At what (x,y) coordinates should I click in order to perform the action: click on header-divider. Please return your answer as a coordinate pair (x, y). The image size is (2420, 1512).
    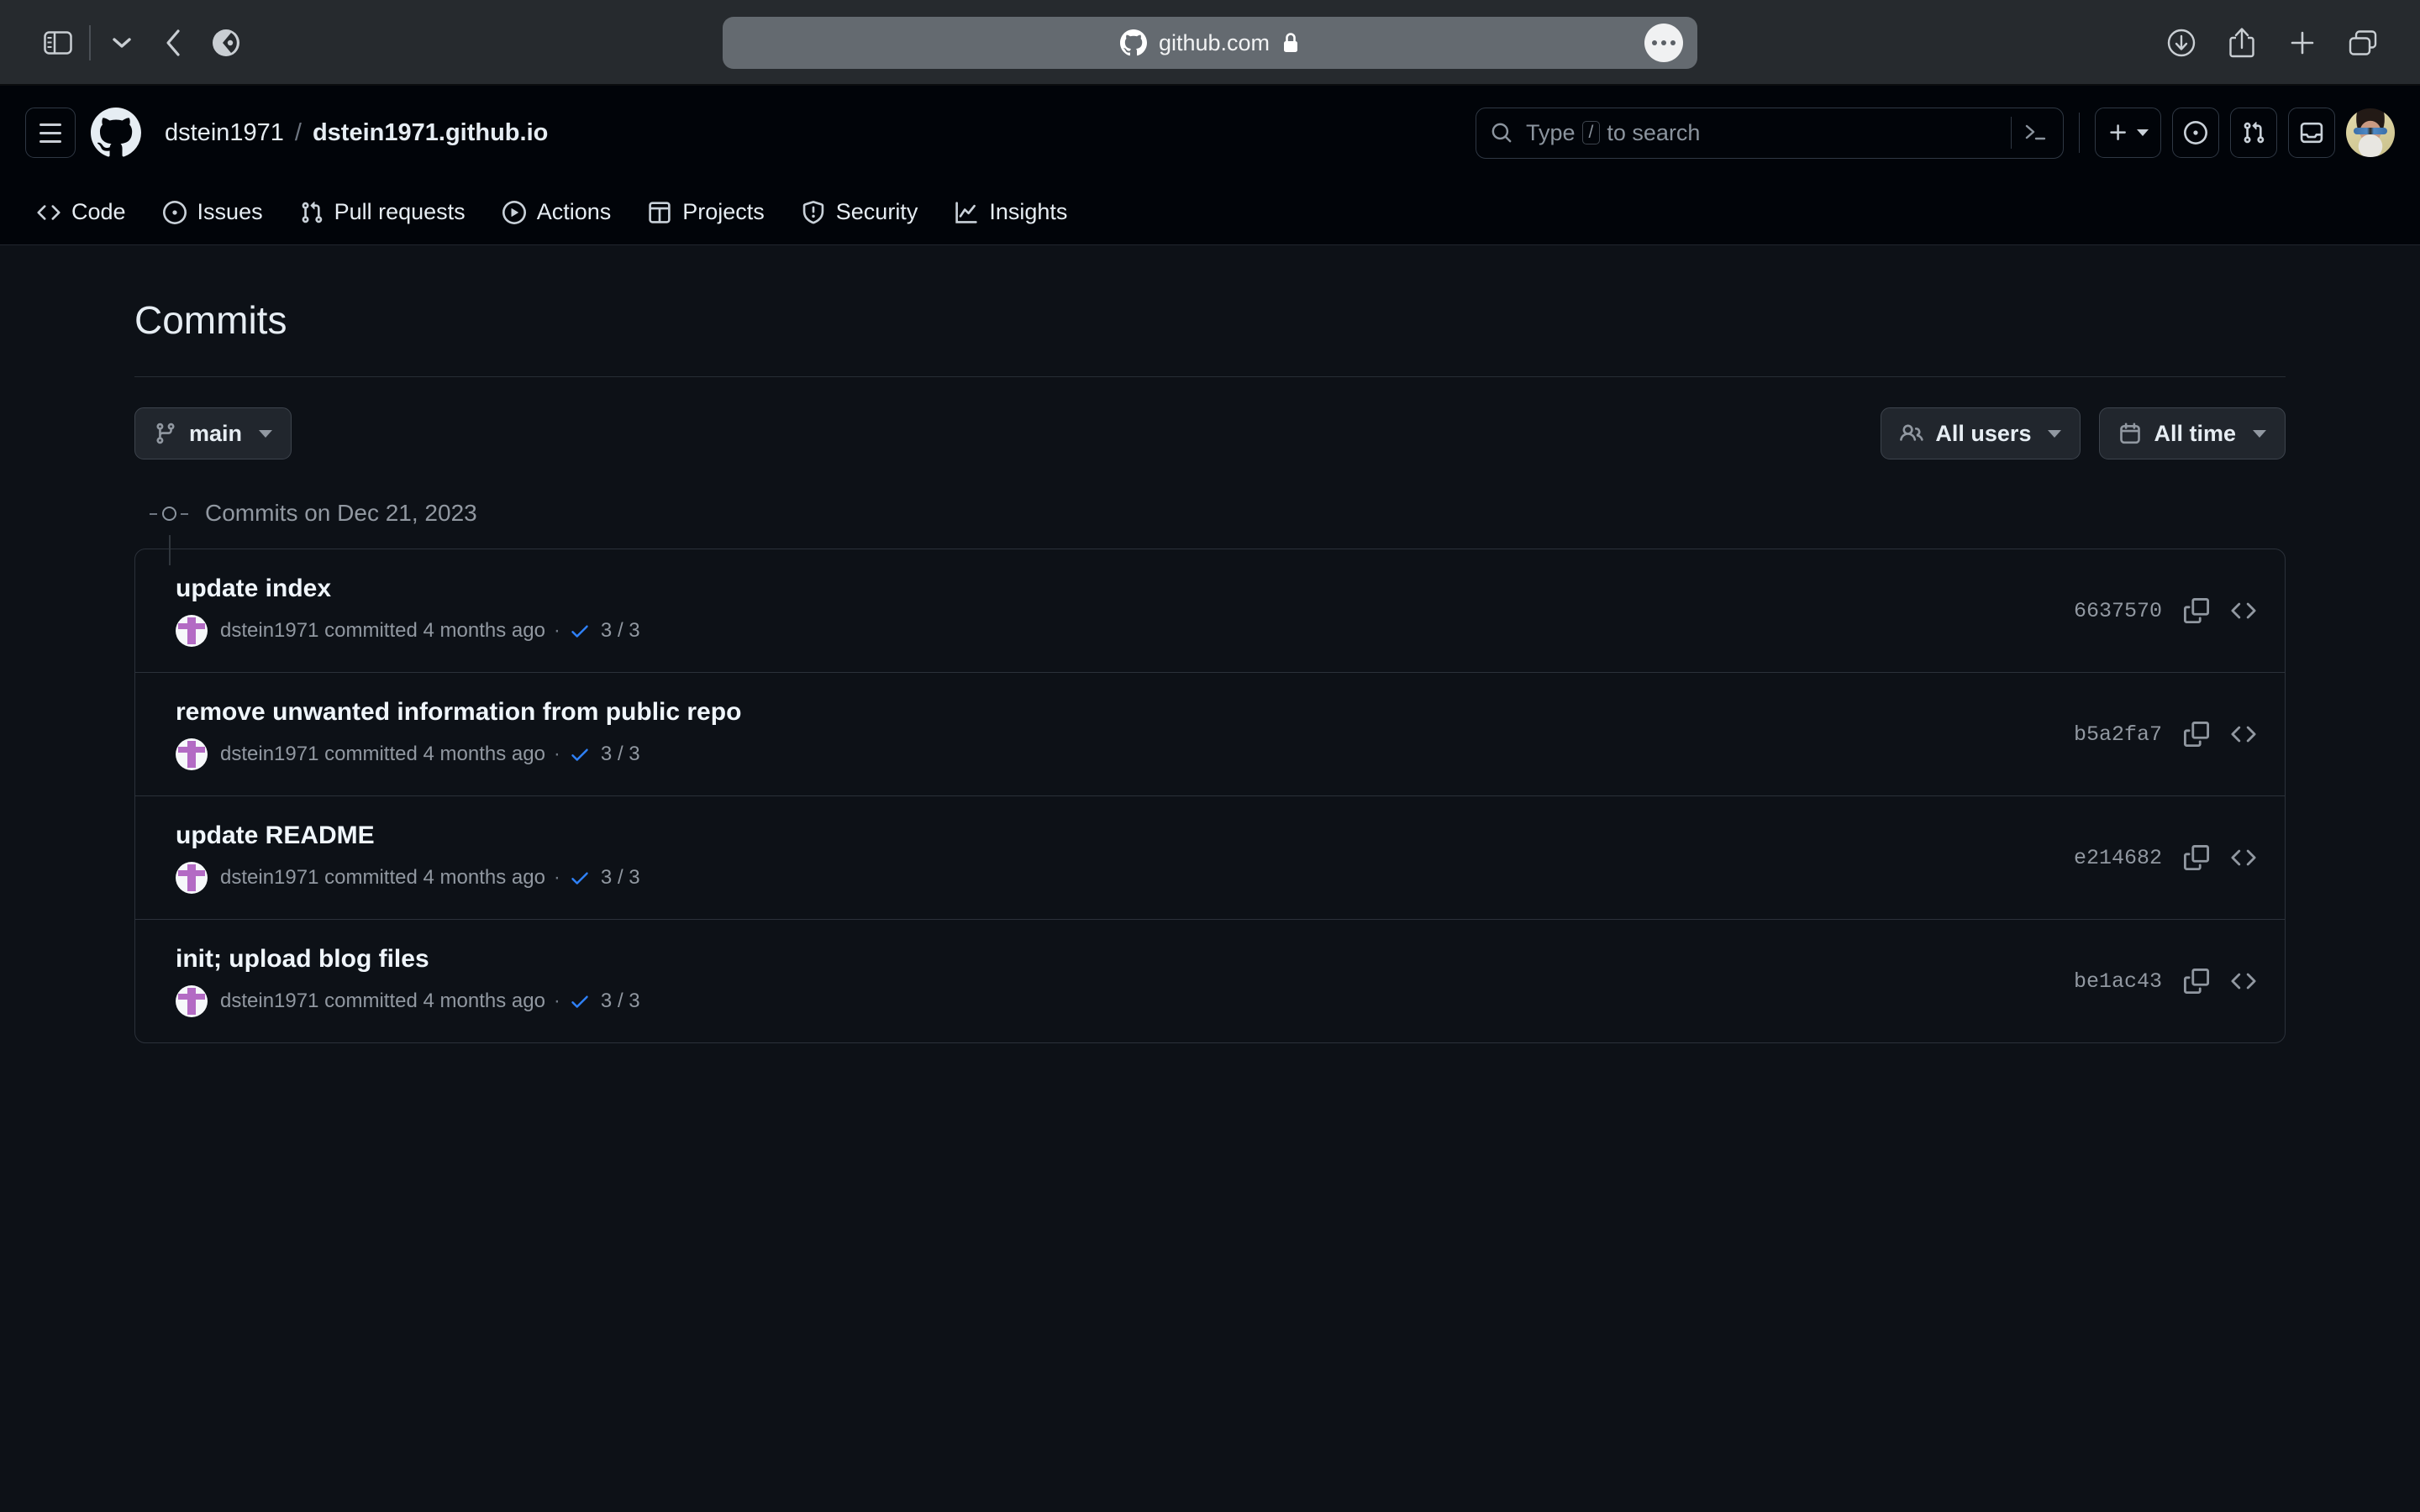
    Looking at the image, I should click on (2080, 133).